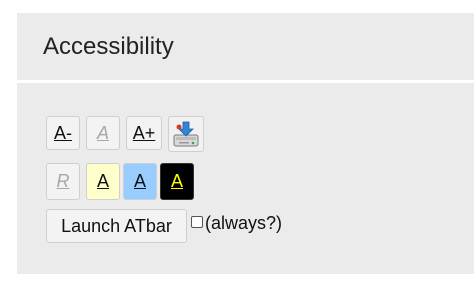  Describe the element at coordinates (140, 181) in the screenshot. I see `blue-contrast-button: A` at that location.